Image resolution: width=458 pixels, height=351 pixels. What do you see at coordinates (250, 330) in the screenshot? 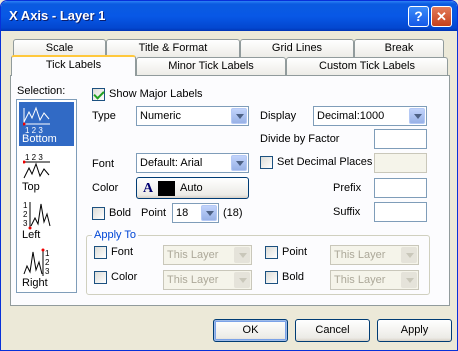
I see `ok-button: OK` at bounding box center [250, 330].